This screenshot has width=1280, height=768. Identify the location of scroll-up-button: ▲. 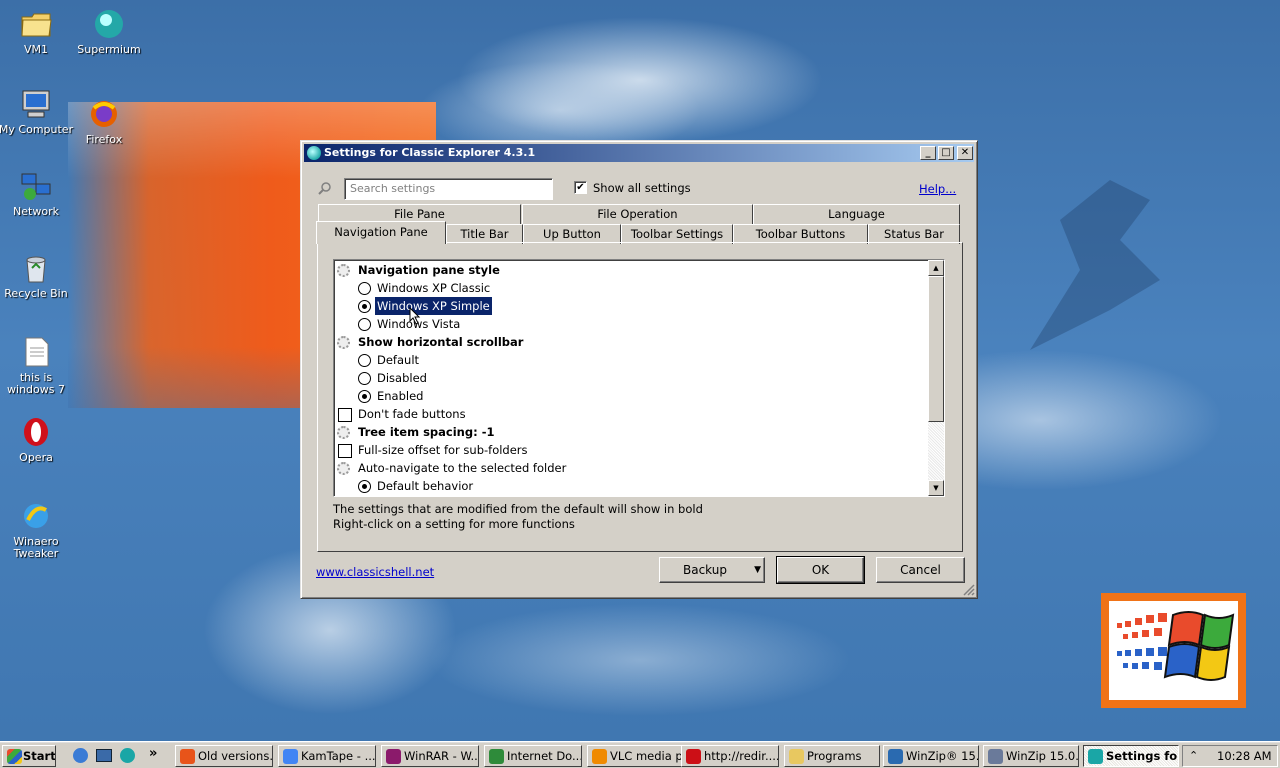
(936, 268).